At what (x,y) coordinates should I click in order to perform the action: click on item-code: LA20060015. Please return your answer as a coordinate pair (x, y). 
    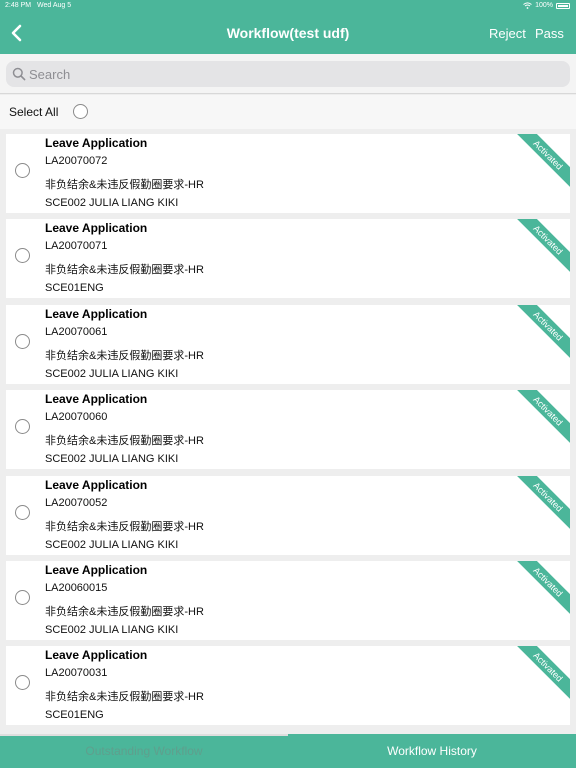
    Looking at the image, I should click on (76, 587).